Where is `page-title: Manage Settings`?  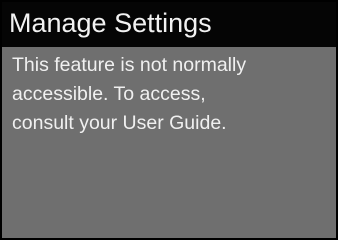 page-title: Manage Settings is located at coordinates (110, 23).